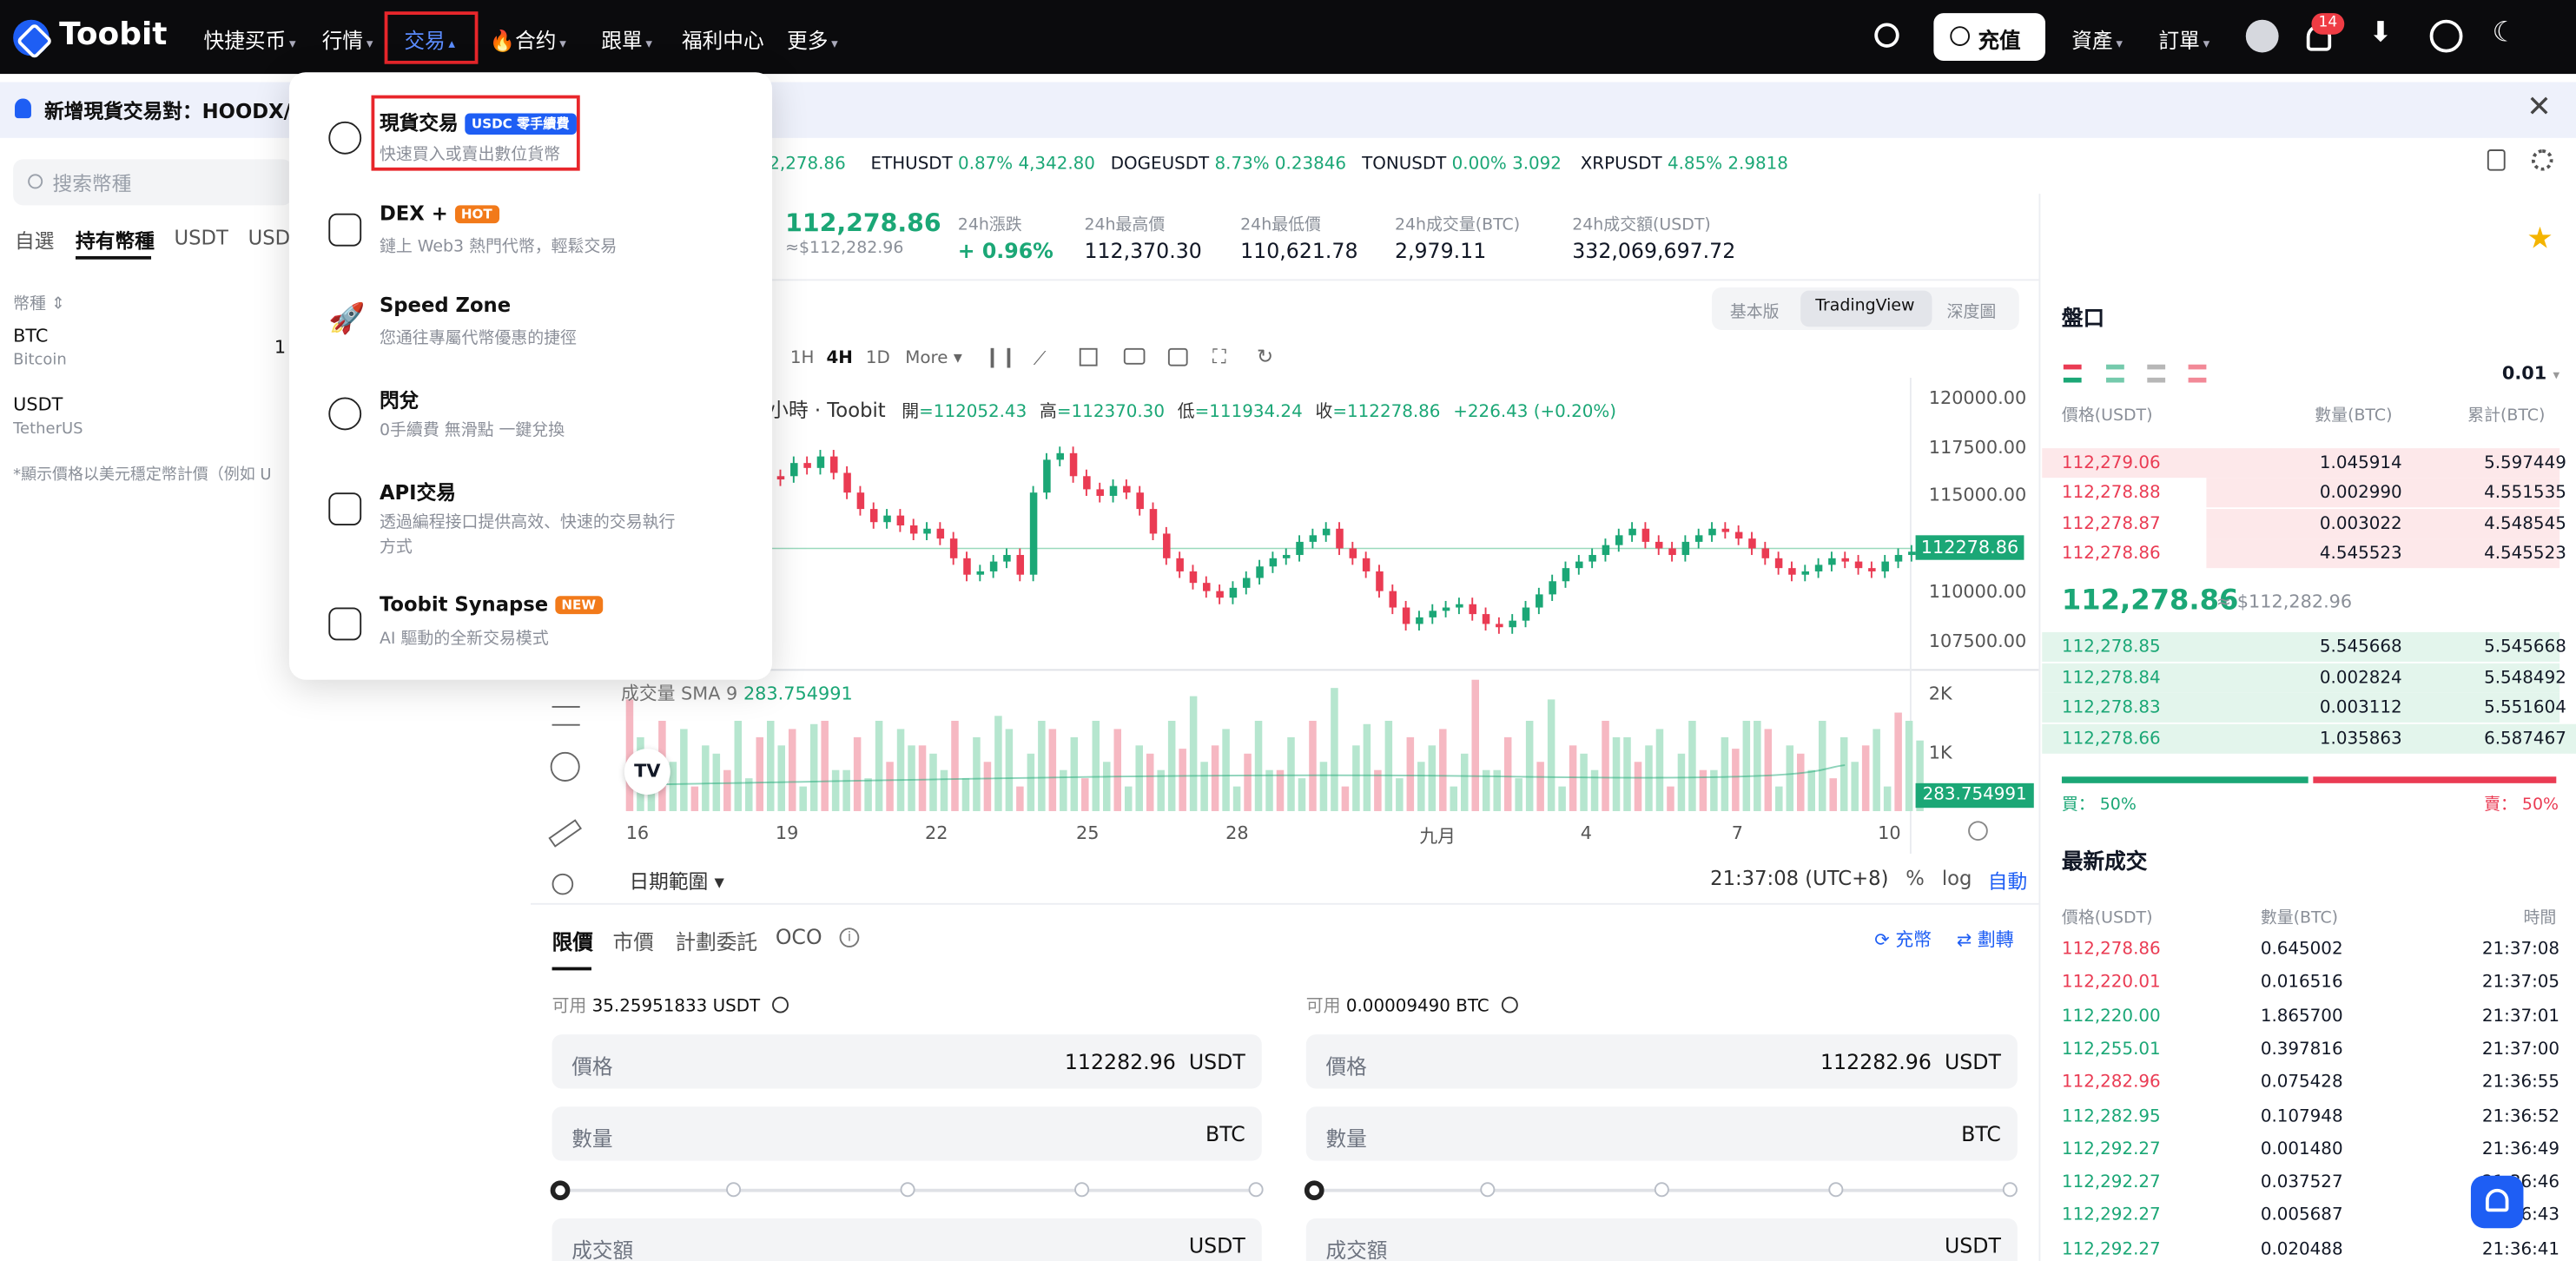 This screenshot has width=2576, height=1261. Describe the element at coordinates (530, 626) in the screenshot. I see `menu-item-synapse: Toobit Synapse NEW AI 驅動的全新交易模式` at that location.